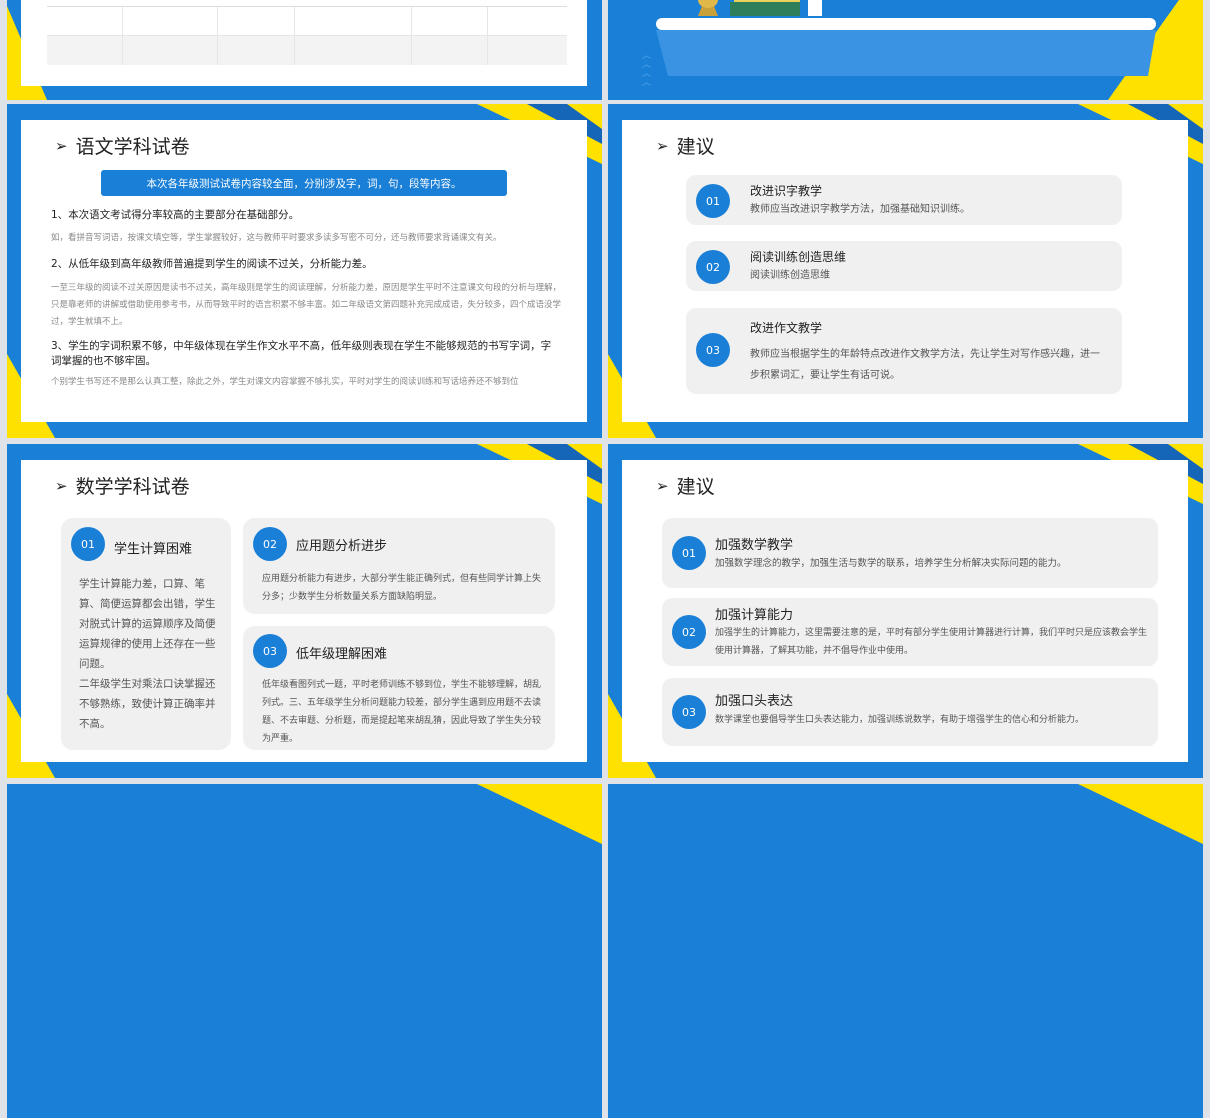  I want to click on issue-number-3: 03, so click(270, 651).